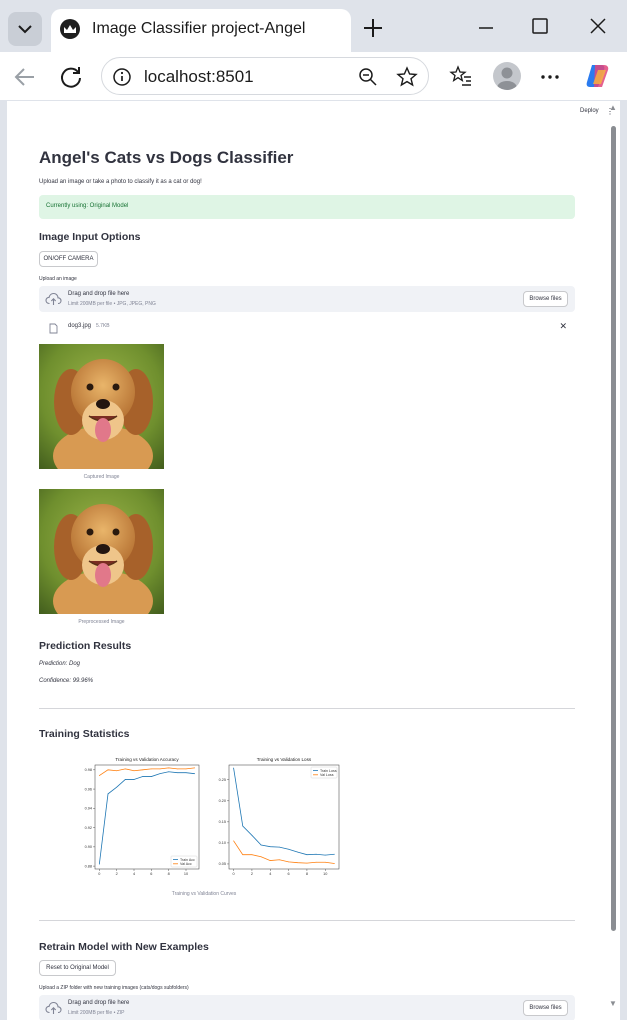 This screenshot has height=1020, width=627. What do you see at coordinates (284, 817) in the screenshot?
I see `plot-frame` at bounding box center [284, 817].